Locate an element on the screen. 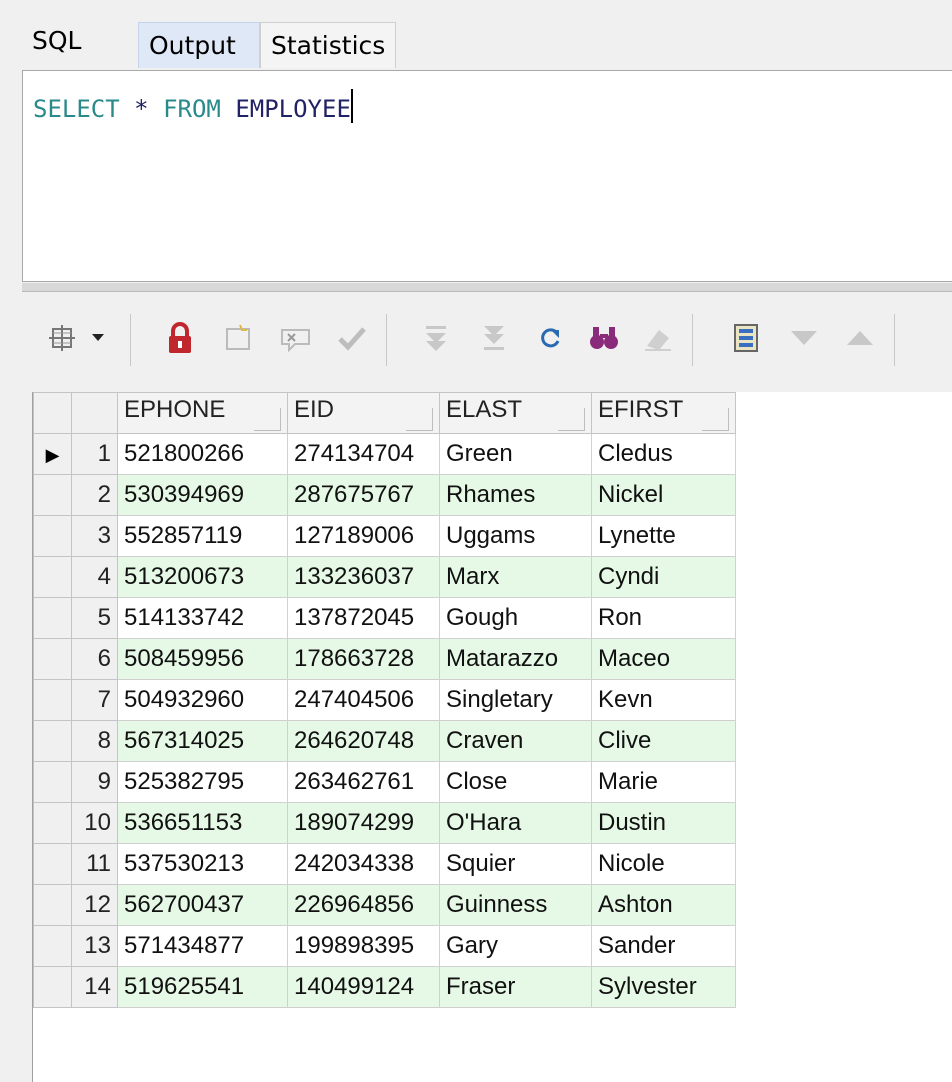 This screenshot has width=952, height=1082. cell-ephone: 571434877 is located at coordinates (202, 946).